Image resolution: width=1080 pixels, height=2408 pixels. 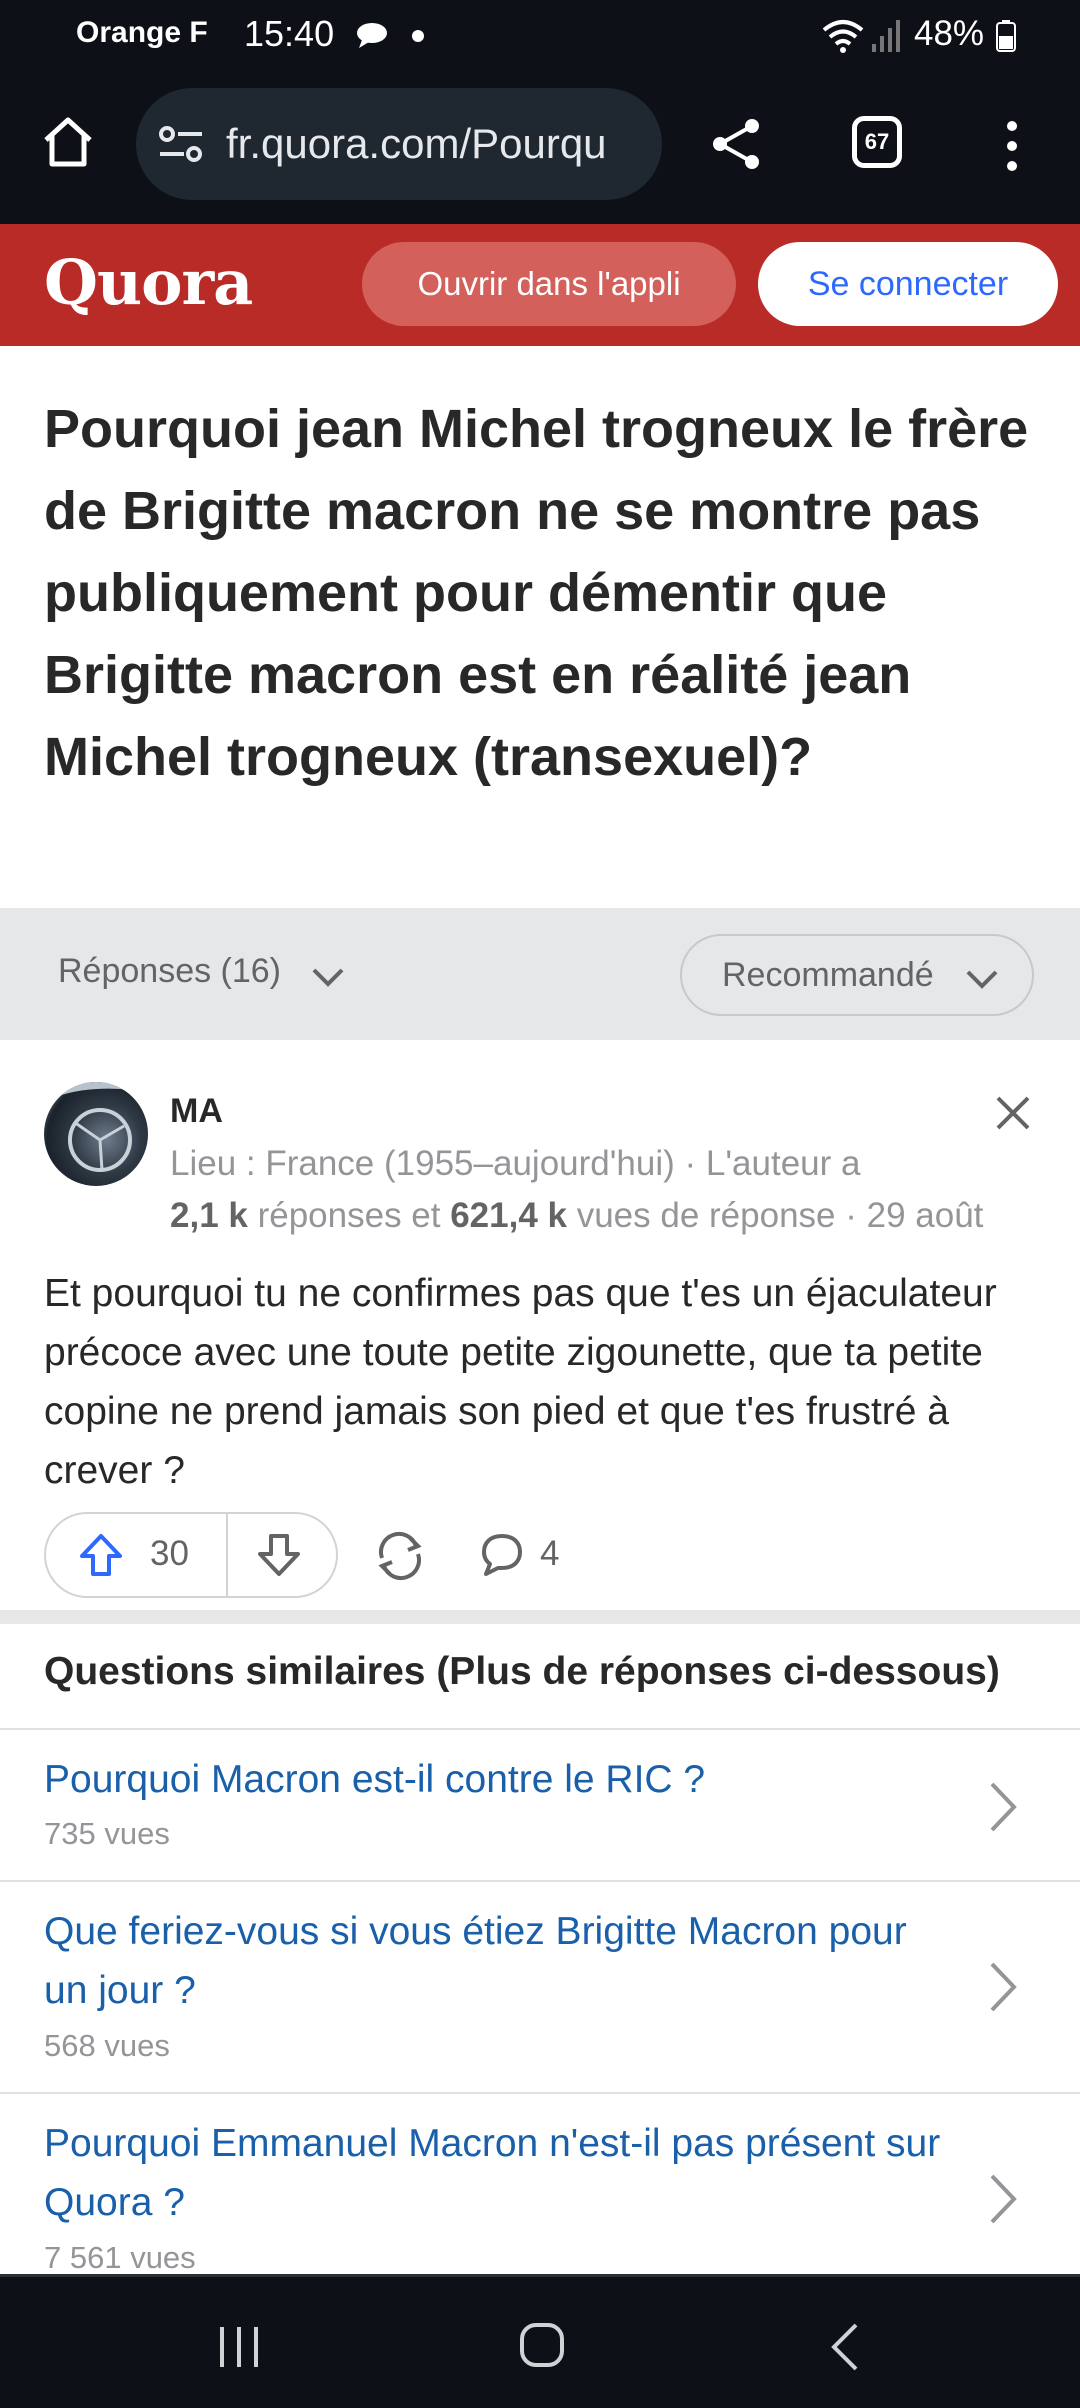 I want to click on system-nav-bar, so click(x=540, y=2341).